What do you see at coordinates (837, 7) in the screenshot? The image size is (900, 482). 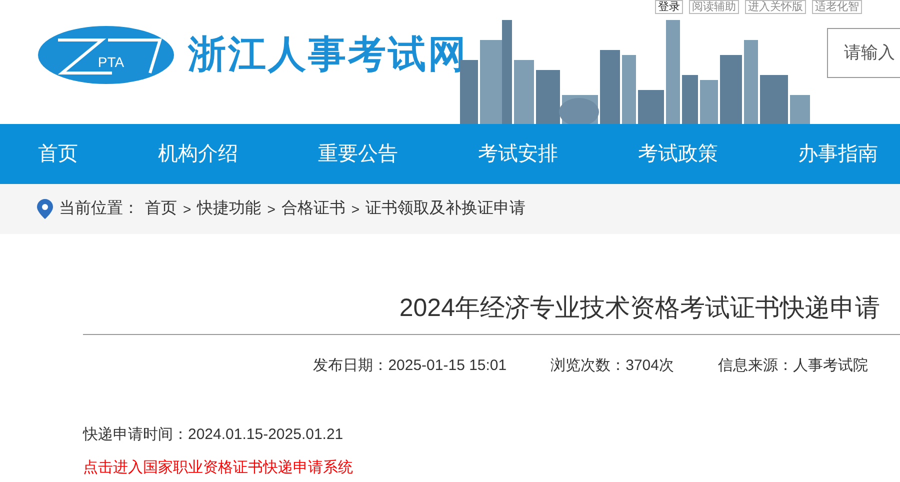 I see `top-link: 适老化智` at bounding box center [837, 7].